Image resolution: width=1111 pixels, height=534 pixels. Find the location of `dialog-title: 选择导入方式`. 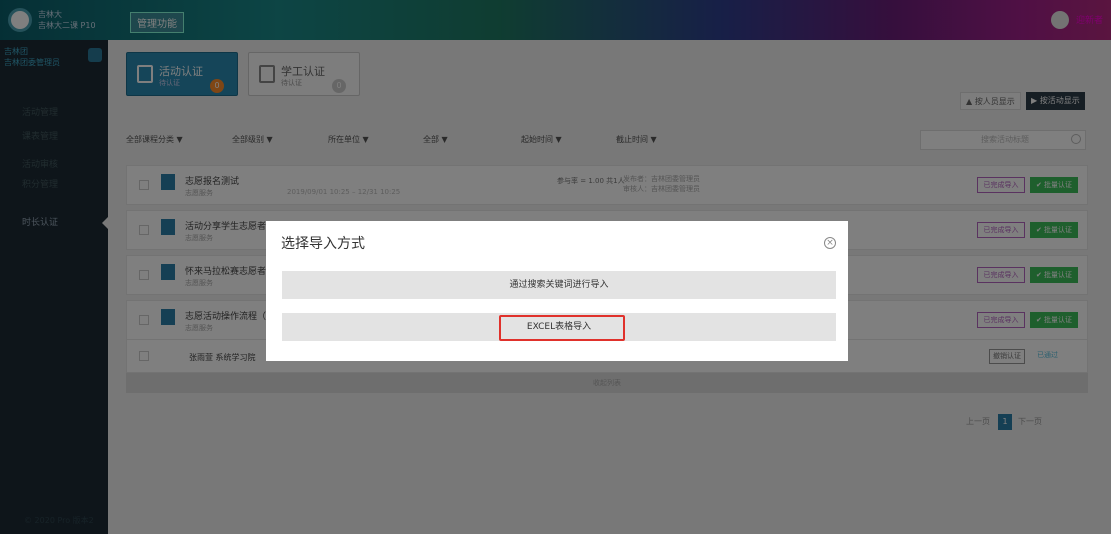

dialog-title: 选择导入方式 is located at coordinates (323, 244).